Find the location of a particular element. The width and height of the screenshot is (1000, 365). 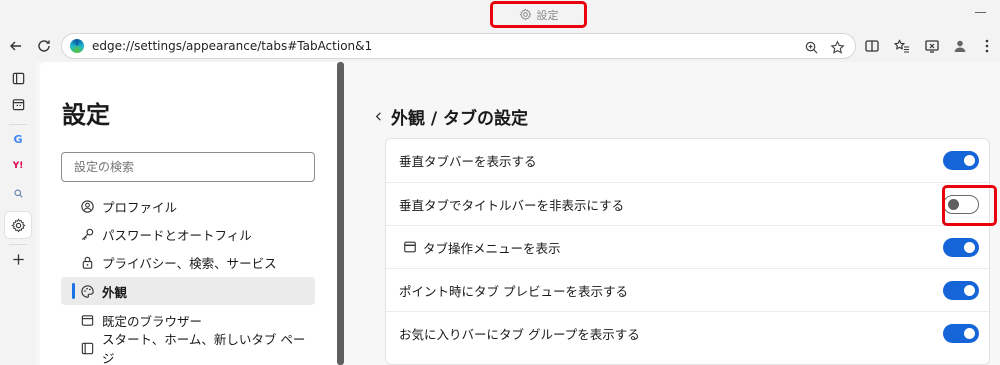

setting-row: お気に入りバーにタブ グループを表示する is located at coordinates (687, 332).